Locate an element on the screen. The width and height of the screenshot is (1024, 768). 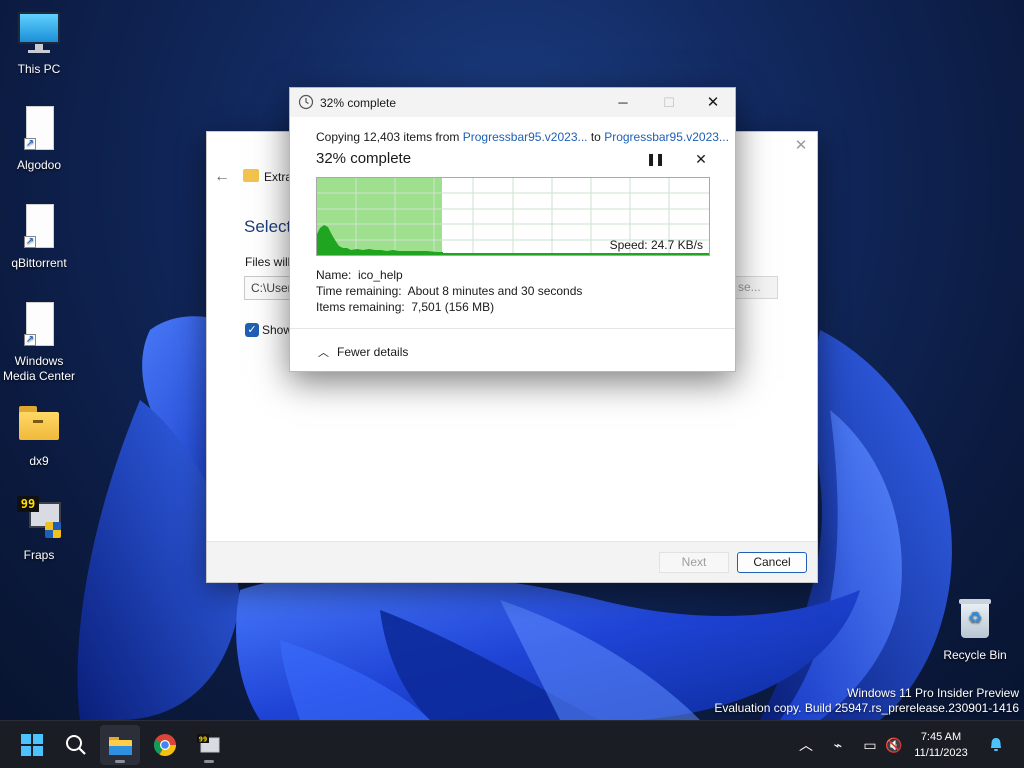
desktop-icon-windows-media-center: ↗ Windows Media Center is located at coordinates (39, 343).